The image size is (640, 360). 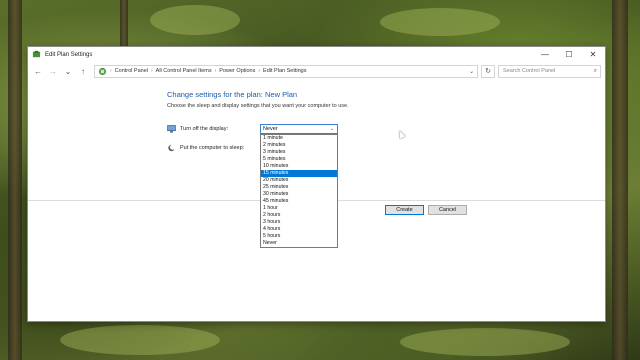 I want to click on option-2-minutes: 2 minutes, so click(x=299, y=145).